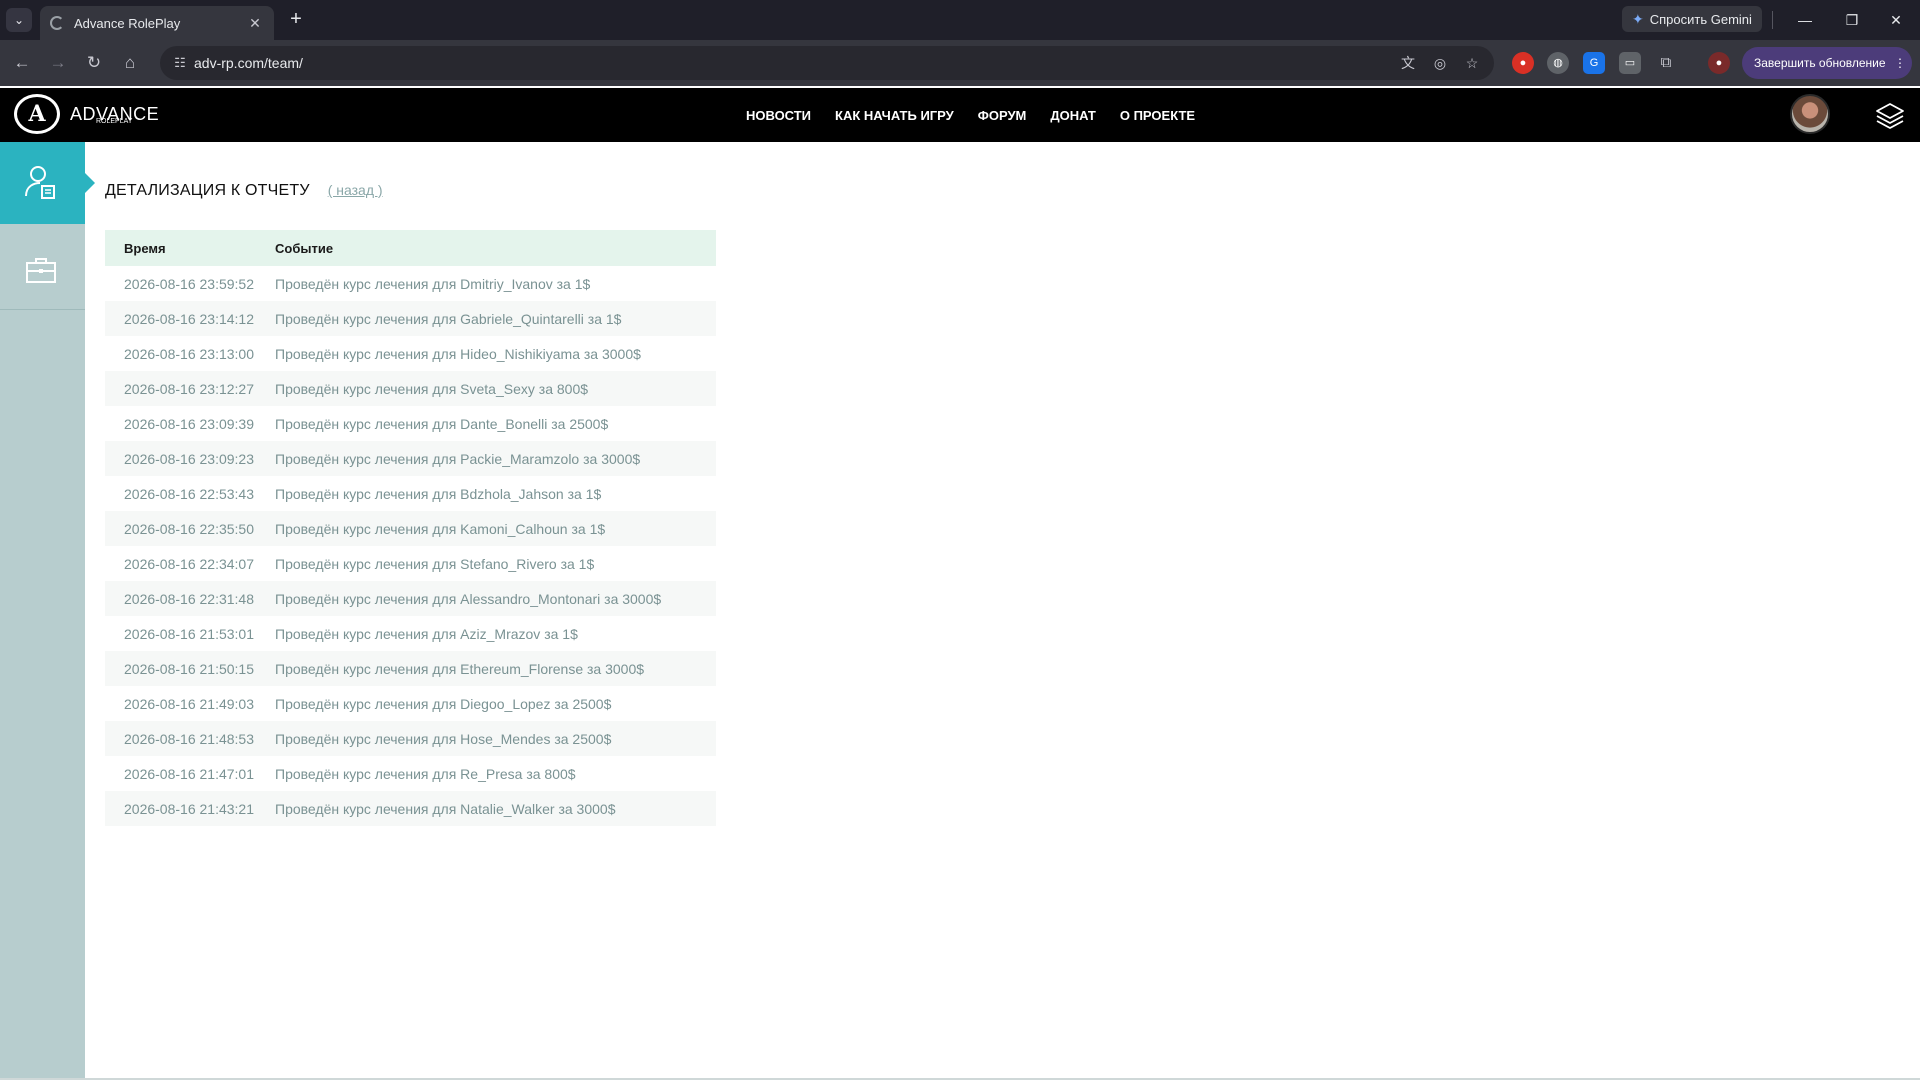 The image size is (1920, 1080). Describe the element at coordinates (127, 23) in the screenshot. I see `tab-title: Advance RolePlay` at that location.